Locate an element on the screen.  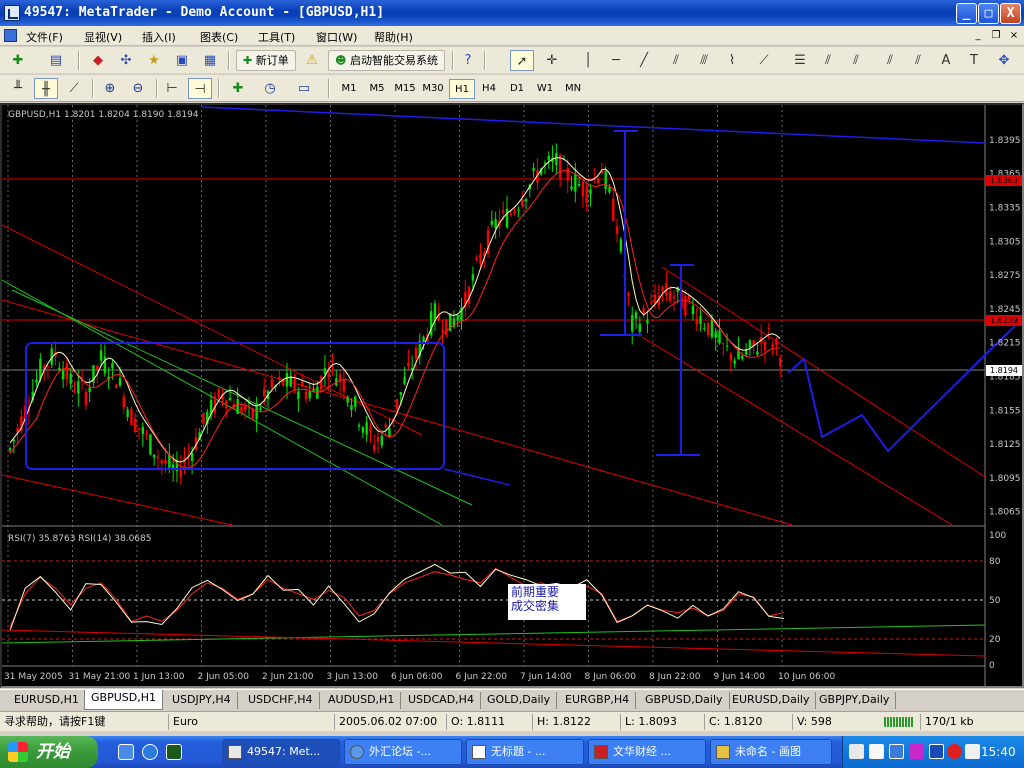
close-button: X is located at coordinates (1010, 13).